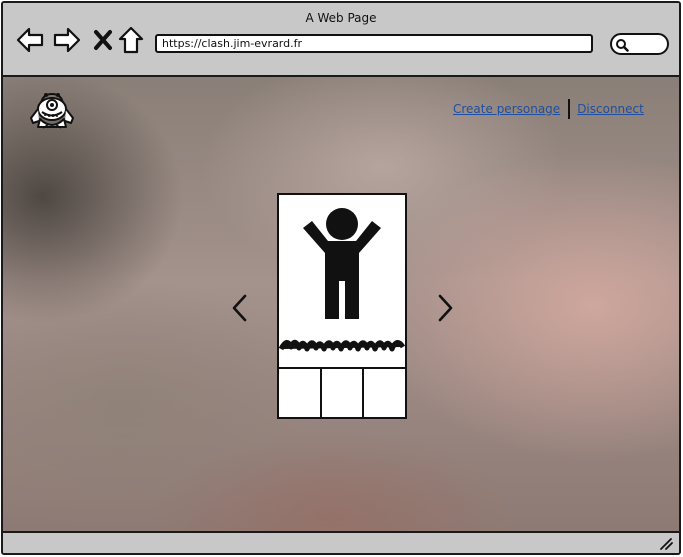 This screenshot has height=557, width=683. I want to click on header-nav: Create personage Disconnect, so click(548, 109).